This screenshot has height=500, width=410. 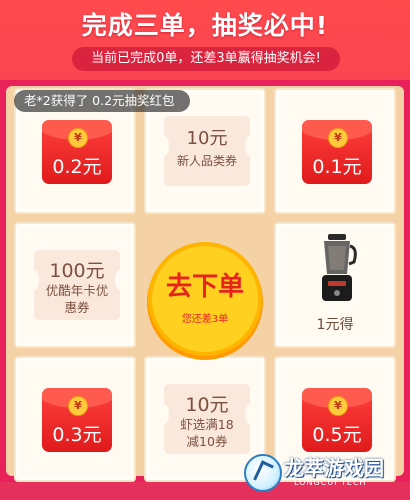 I want to click on prize-cell-4: 100元 优酷年卡优惠券, so click(x=75, y=285).